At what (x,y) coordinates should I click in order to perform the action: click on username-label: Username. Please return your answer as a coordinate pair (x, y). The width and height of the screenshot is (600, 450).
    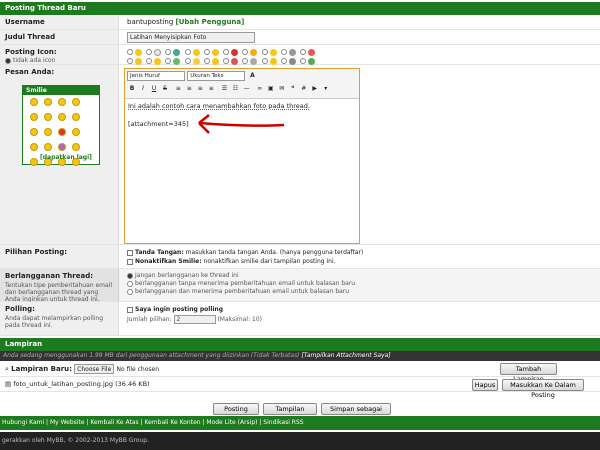
    Looking at the image, I should click on (59, 22).